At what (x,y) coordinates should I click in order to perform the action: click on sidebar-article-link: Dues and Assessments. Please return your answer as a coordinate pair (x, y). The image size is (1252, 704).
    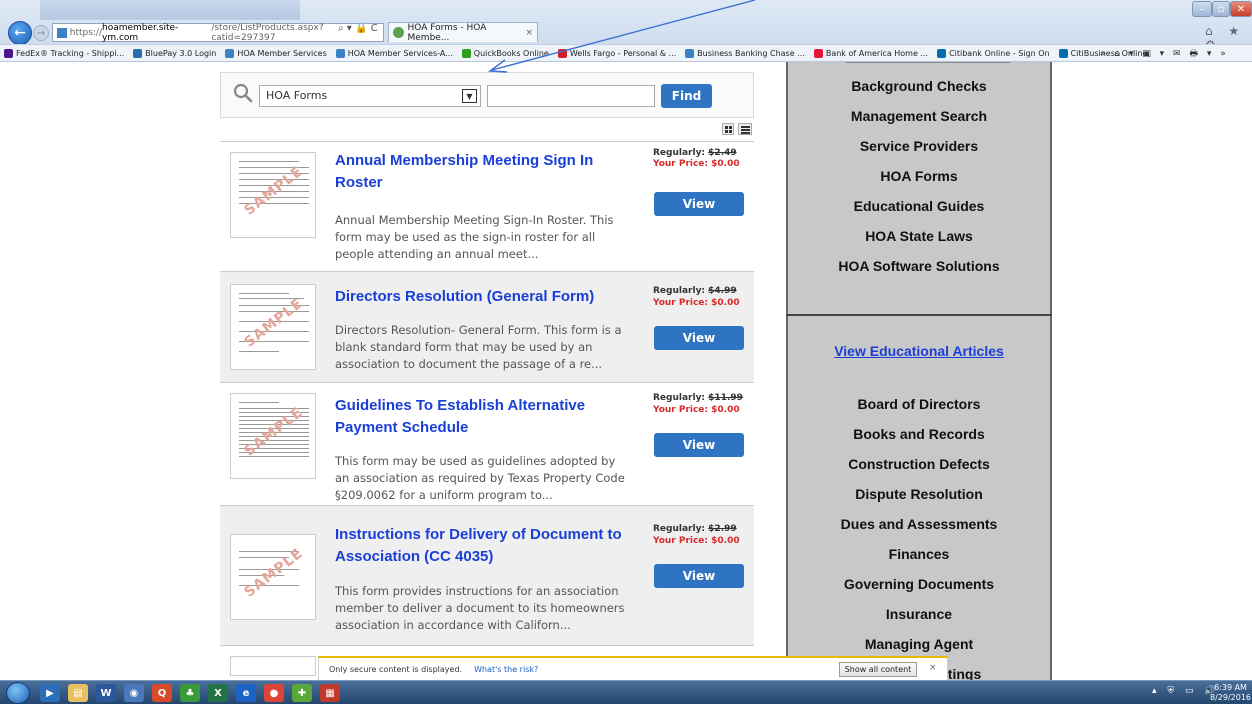
    Looking at the image, I should click on (919, 524).